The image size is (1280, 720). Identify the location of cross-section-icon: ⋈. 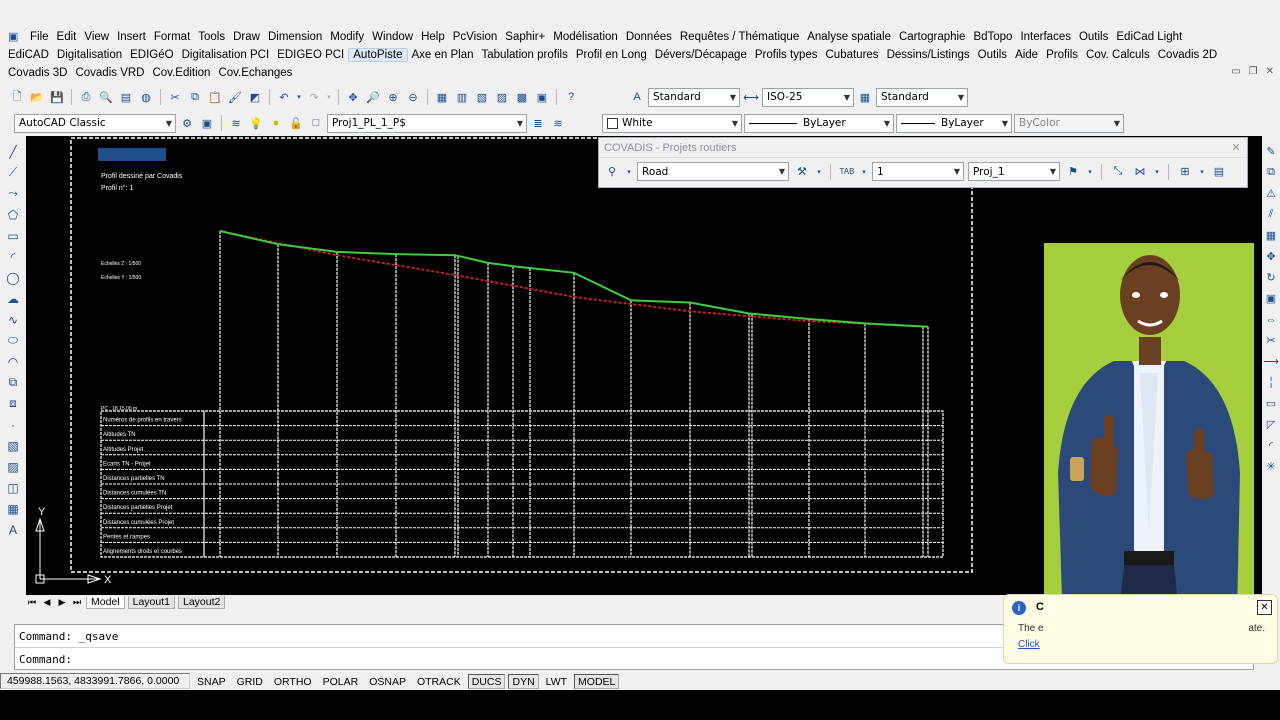
(1140, 172).